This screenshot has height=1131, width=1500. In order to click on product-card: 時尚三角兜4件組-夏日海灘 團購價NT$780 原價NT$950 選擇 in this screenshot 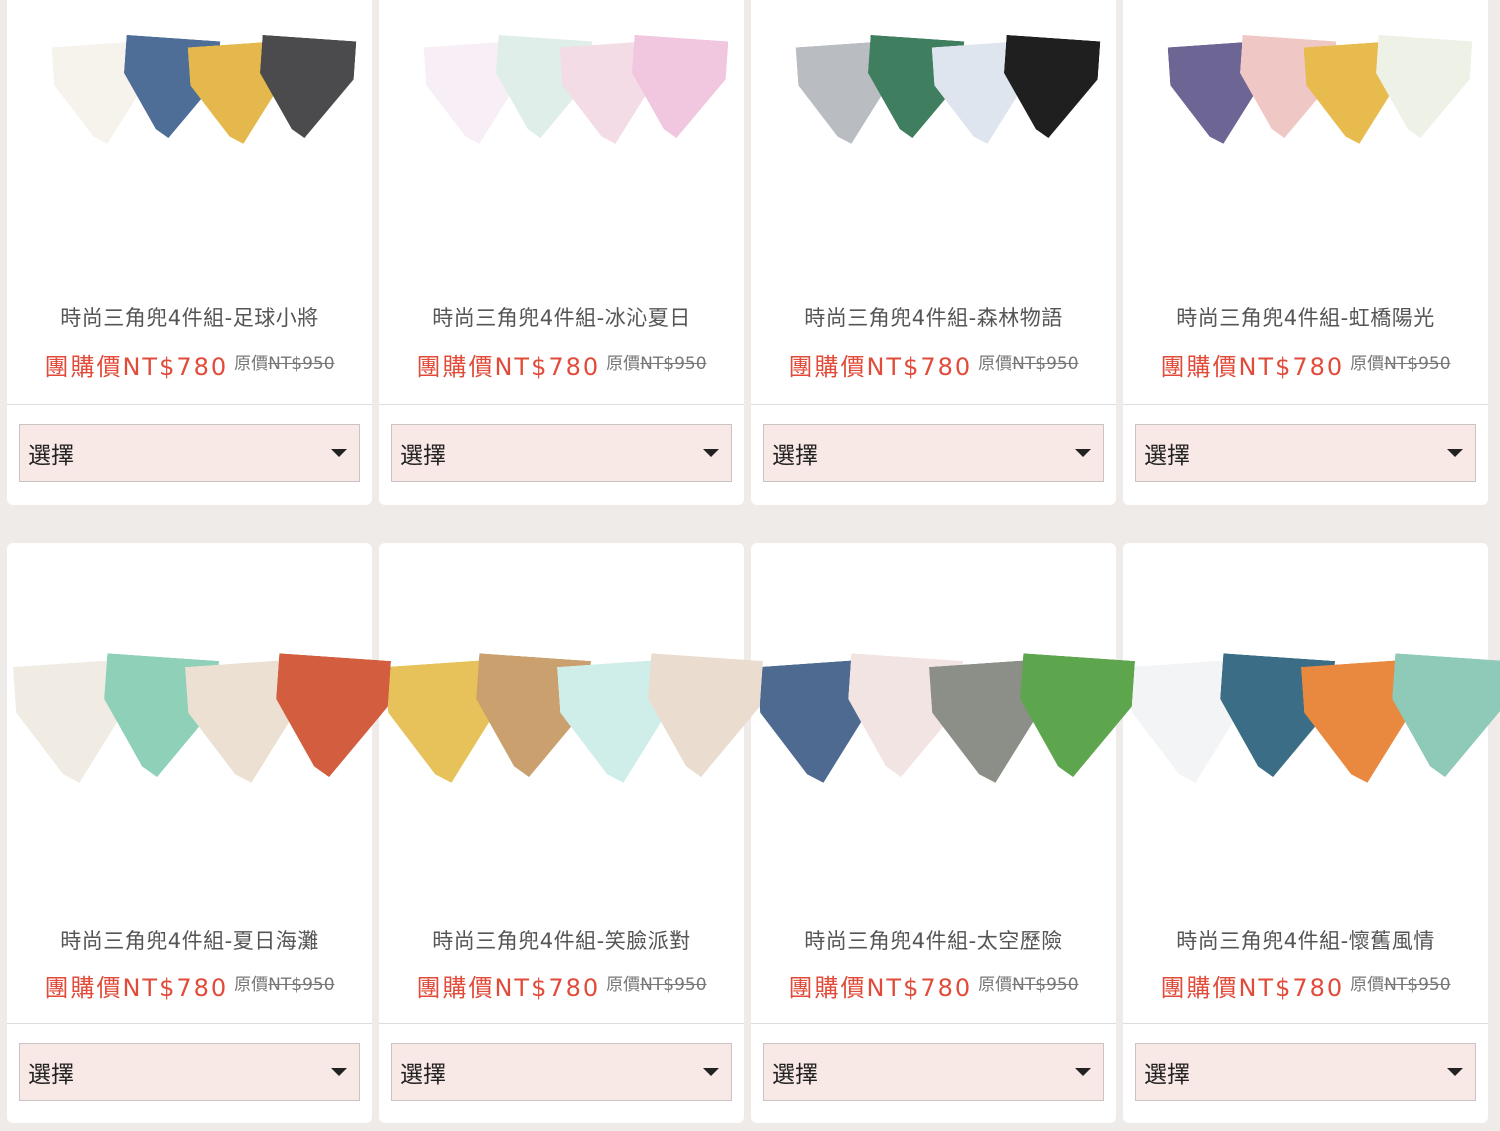, I will do `click(189, 833)`.